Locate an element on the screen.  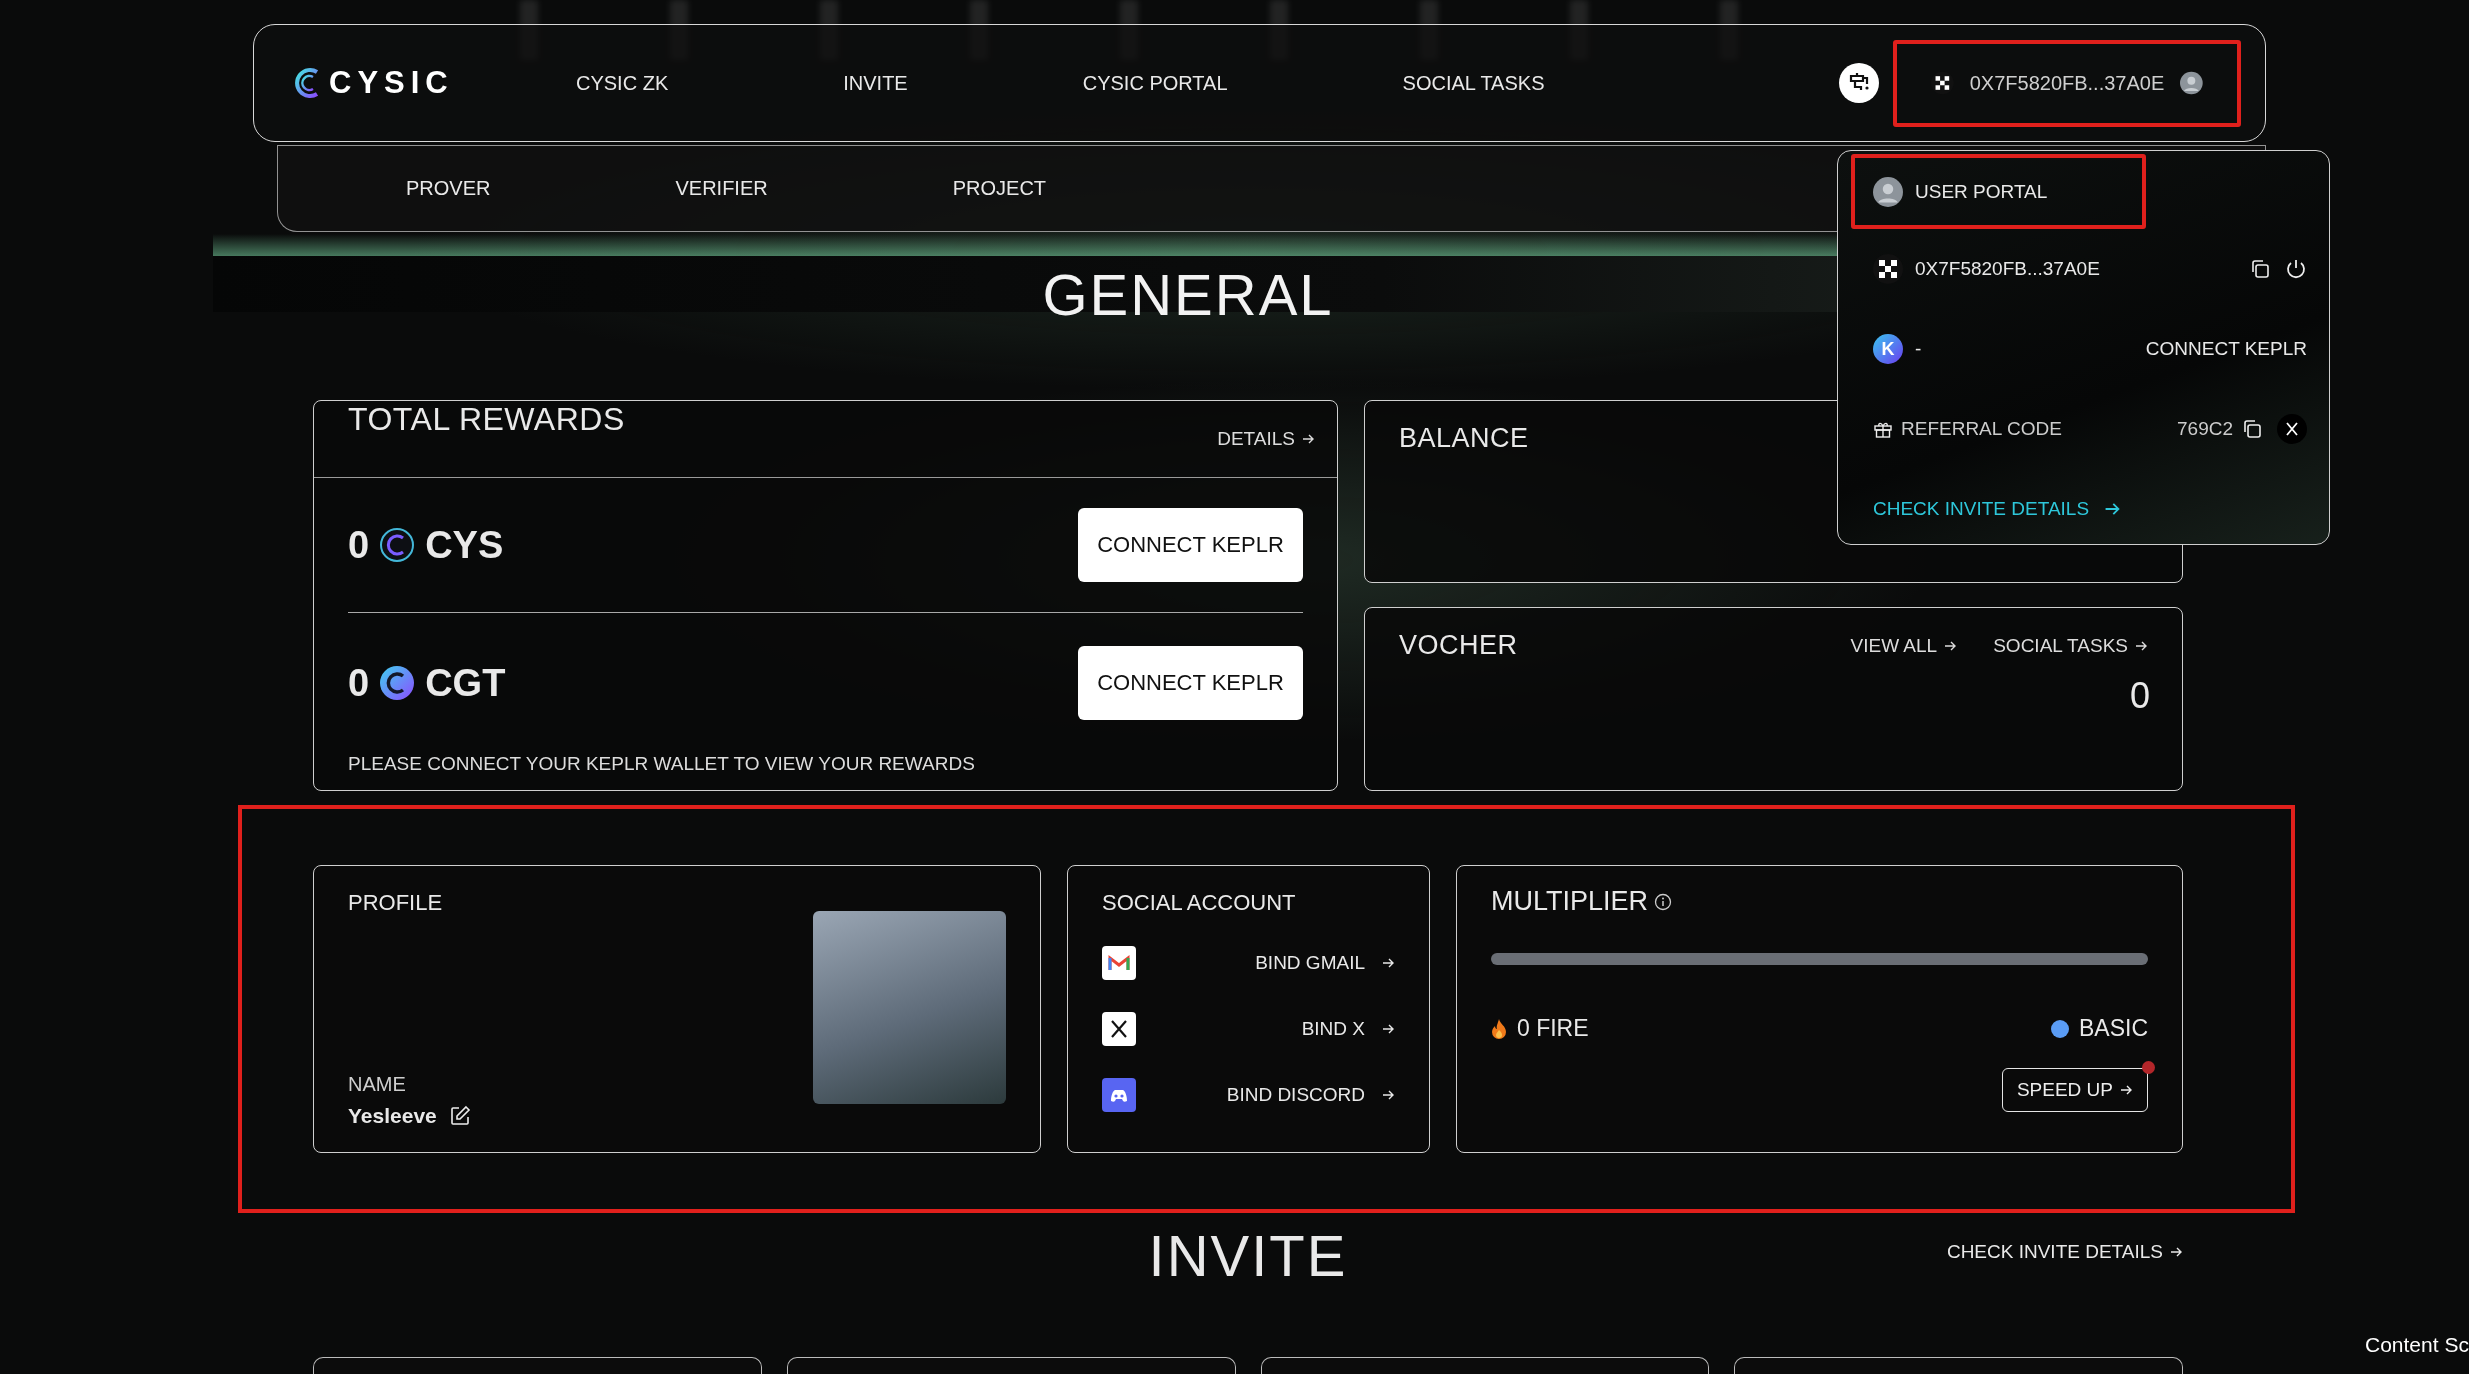
nav-link: SOCIAL TASKS is located at coordinates (1473, 83).